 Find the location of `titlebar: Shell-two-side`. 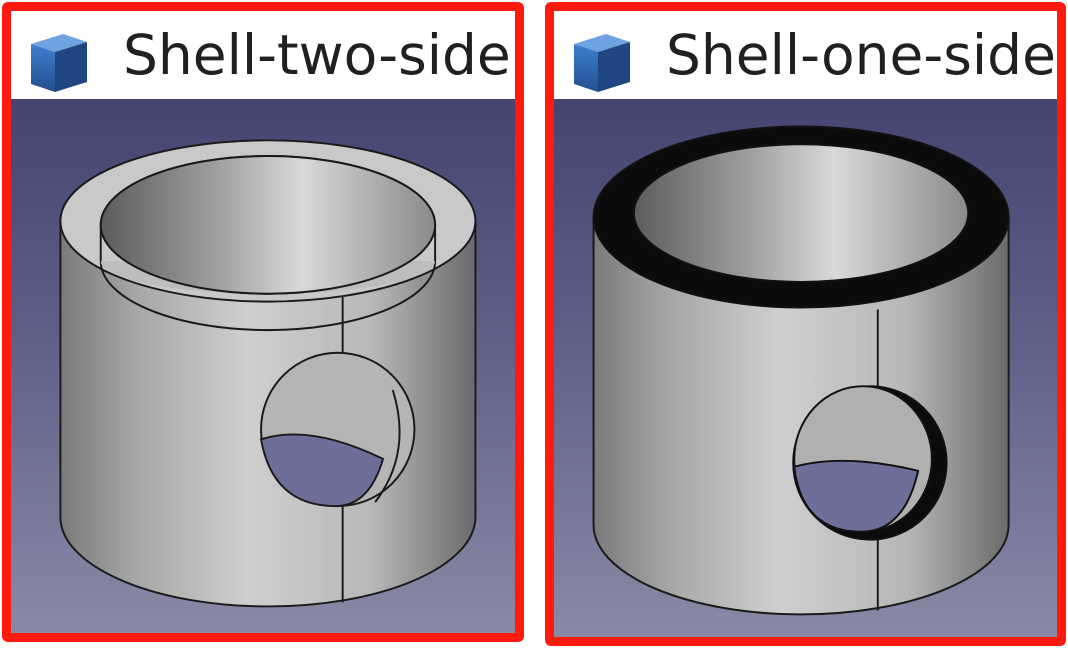

titlebar: Shell-two-side is located at coordinates (263, 55).